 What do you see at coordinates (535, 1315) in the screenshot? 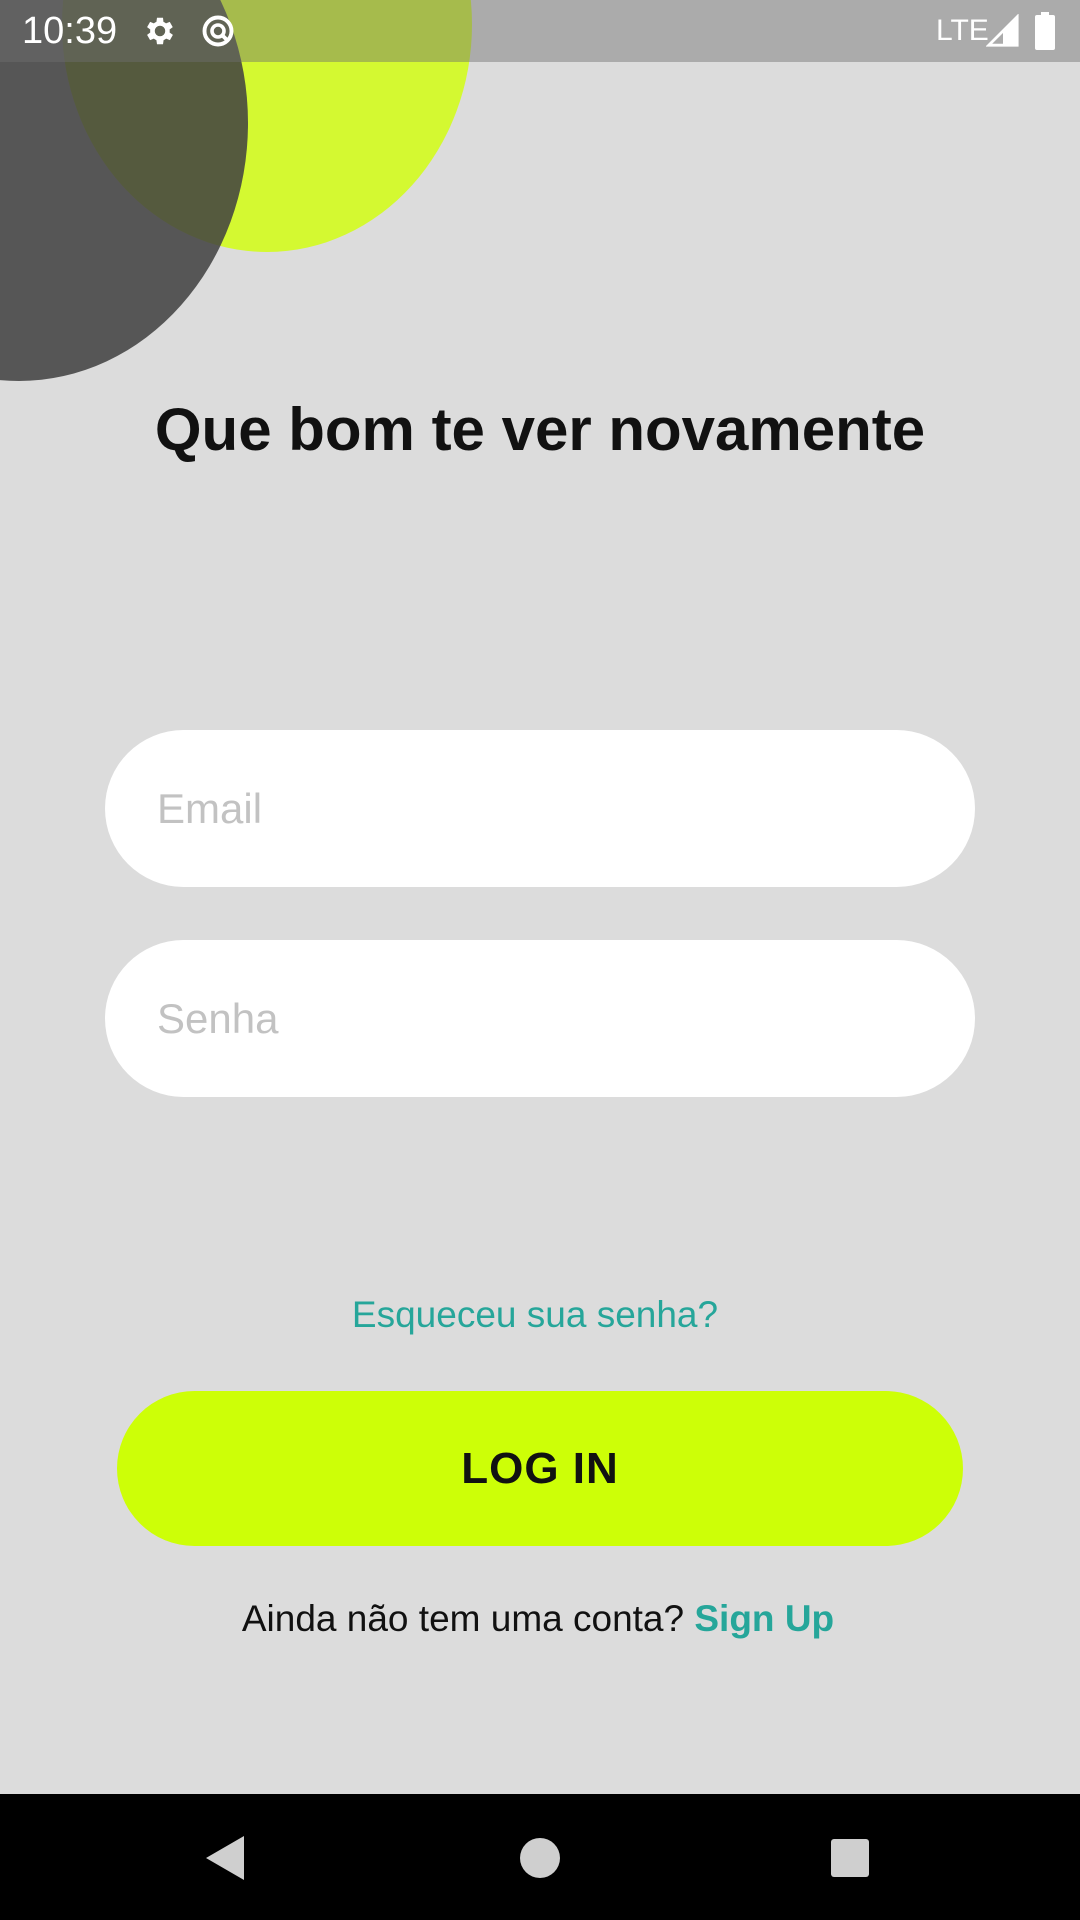
I see `forgot-password-link: Esqueceu sua senha?` at bounding box center [535, 1315].